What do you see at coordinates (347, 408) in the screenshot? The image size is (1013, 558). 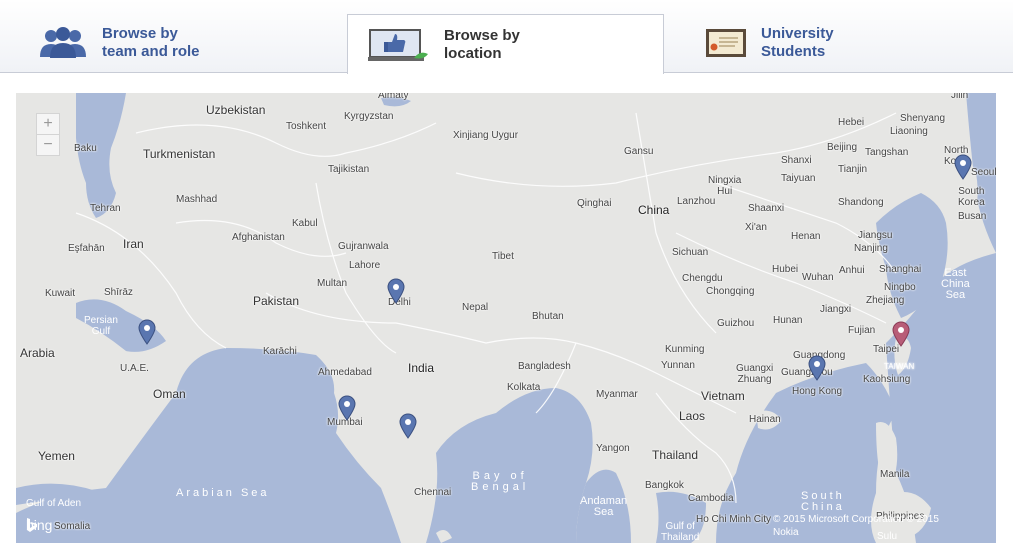 I see `location-pin-mumbai` at bounding box center [347, 408].